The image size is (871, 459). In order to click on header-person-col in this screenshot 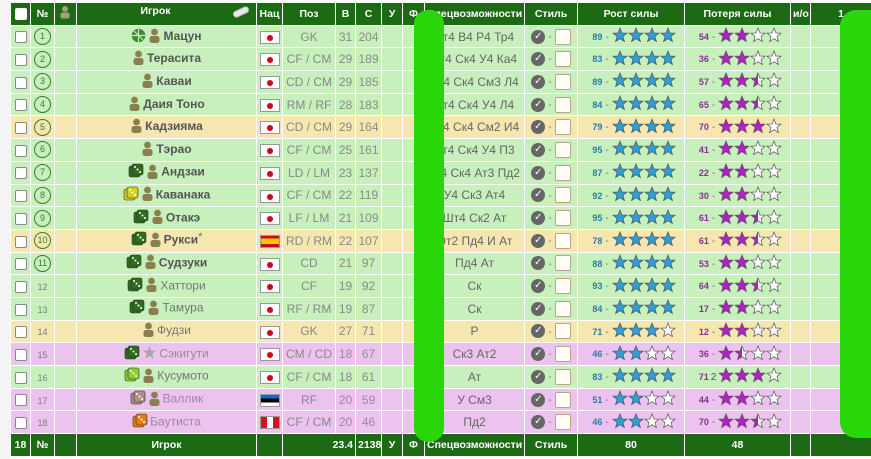, I will do `click(65, 14)`.